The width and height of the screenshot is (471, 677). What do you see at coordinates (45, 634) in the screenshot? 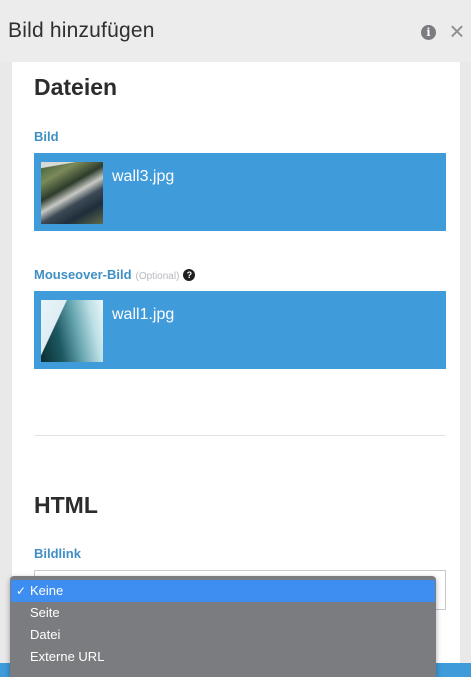
I see `dropdown-option-label: Datei` at bounding box center [45, 634].